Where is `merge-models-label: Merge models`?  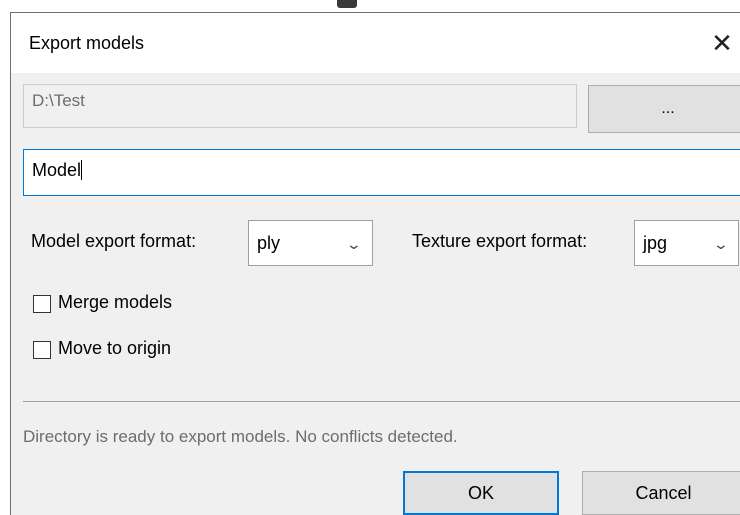
merge-models-label: Merge models is located at coordinates (115, 302).